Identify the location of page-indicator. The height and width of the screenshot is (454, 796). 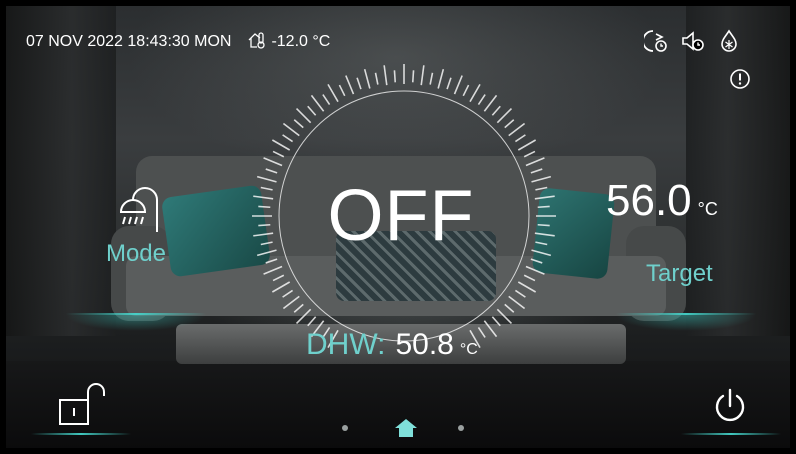
(406, 428).